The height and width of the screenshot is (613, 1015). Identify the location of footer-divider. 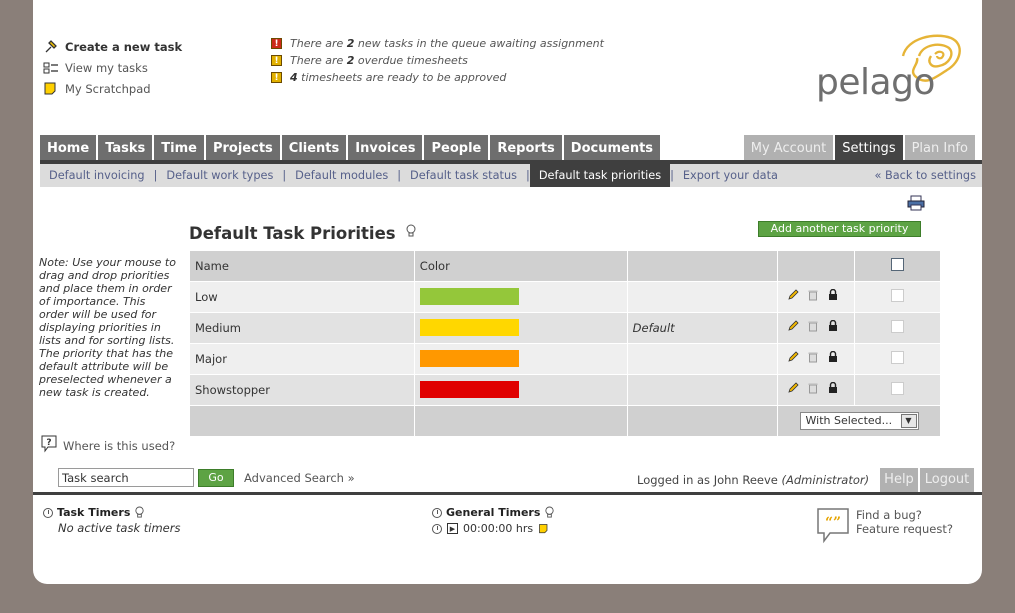
(507, 493).